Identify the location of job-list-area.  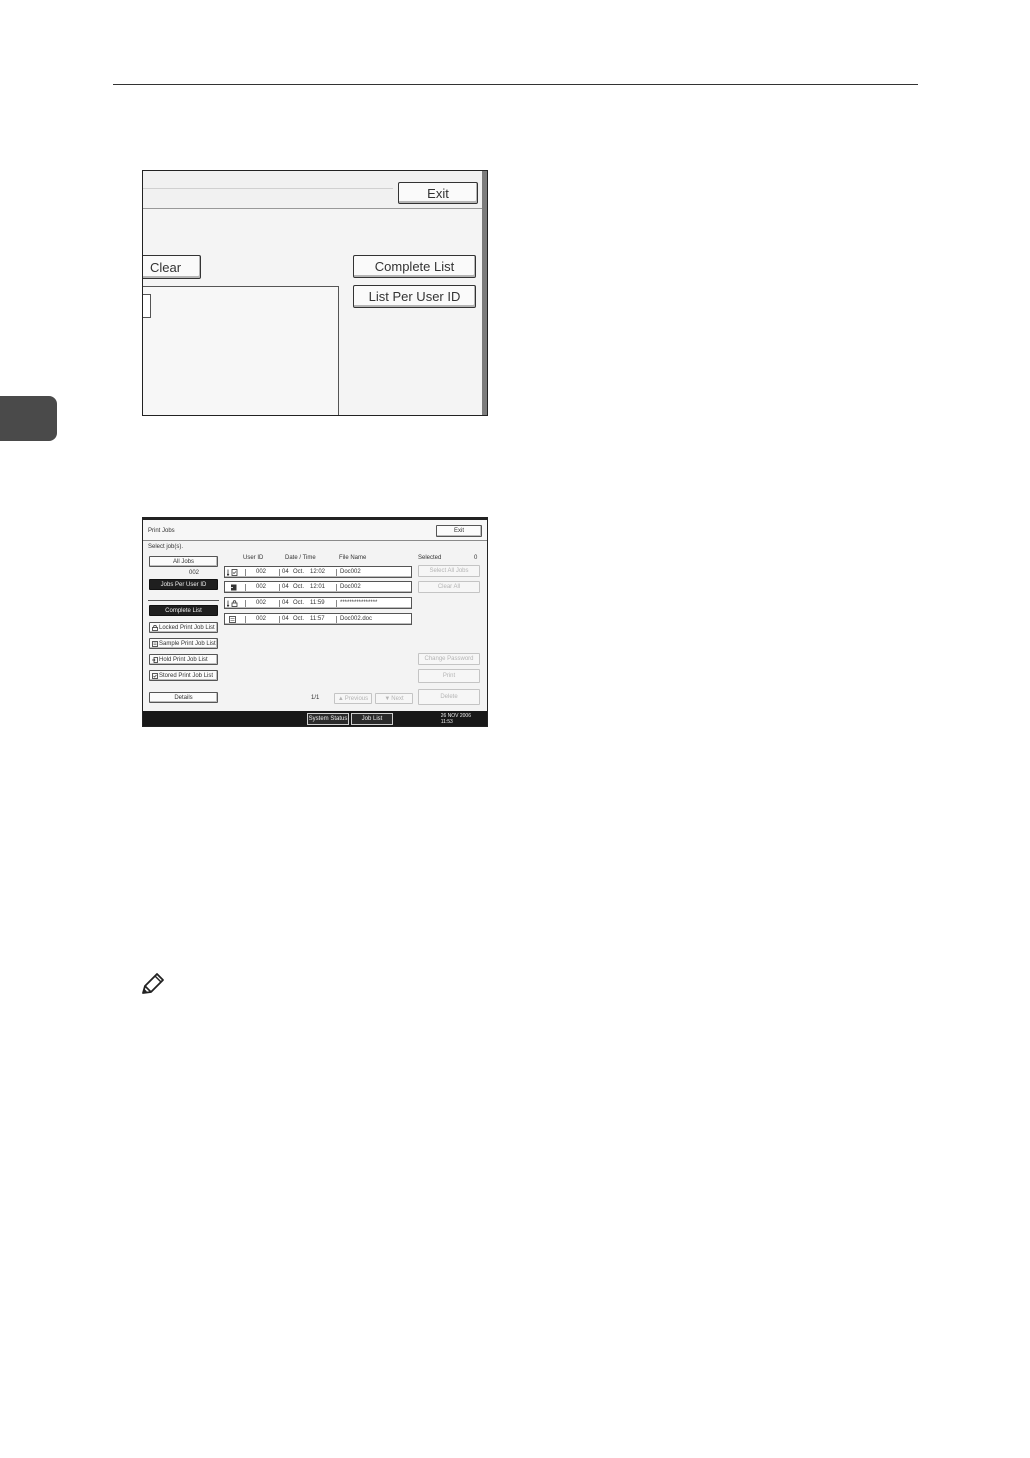
(241, 350).